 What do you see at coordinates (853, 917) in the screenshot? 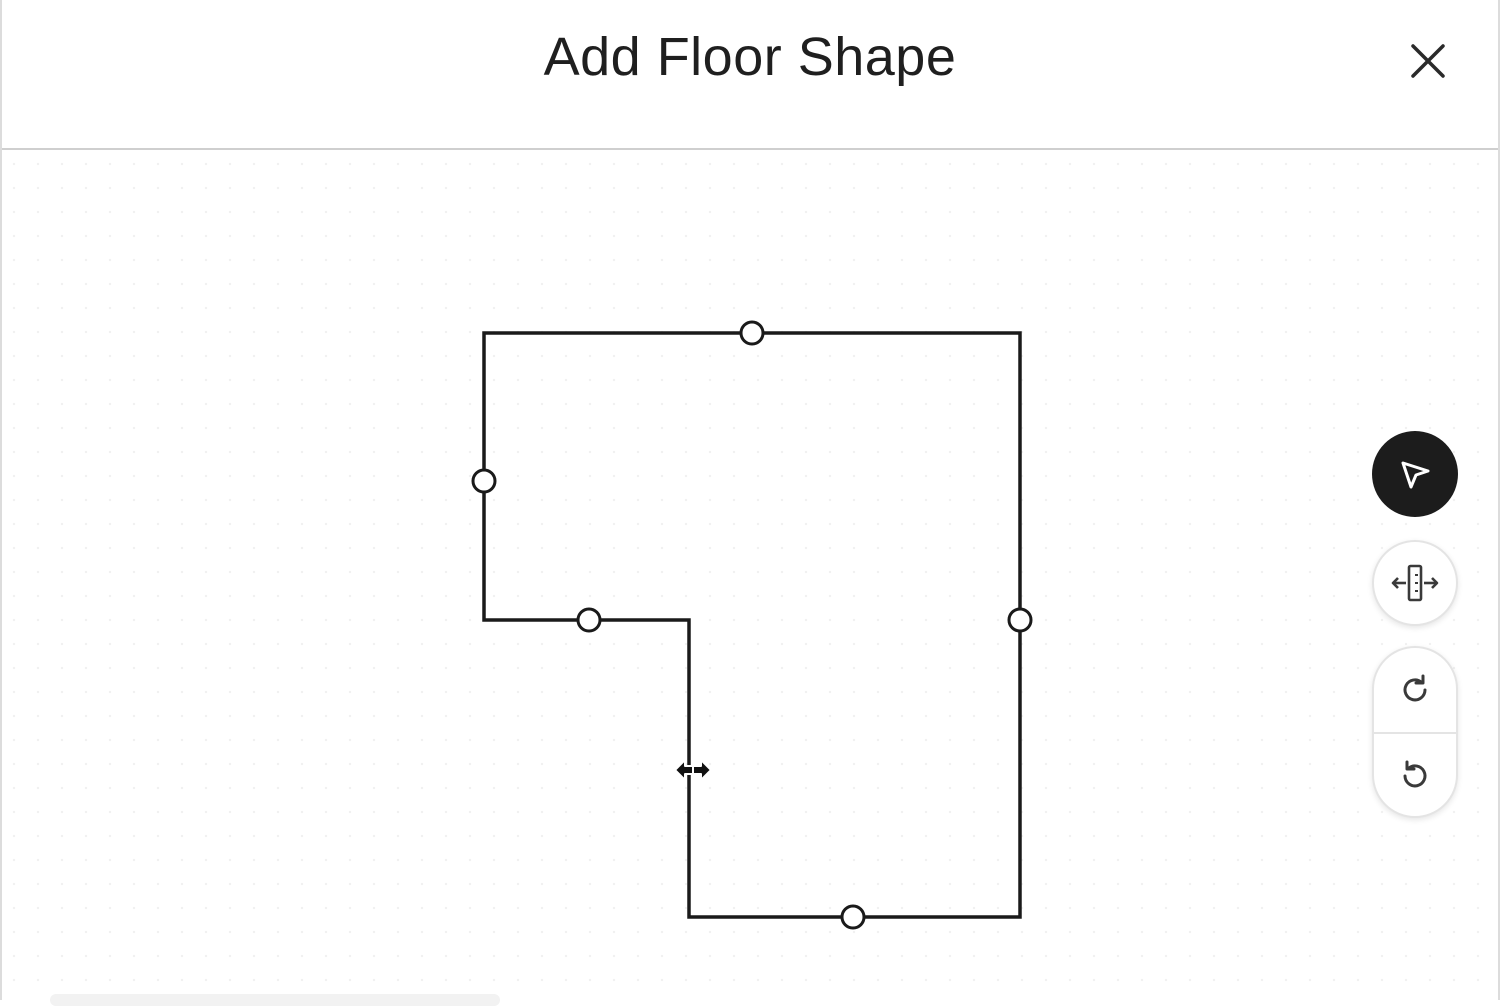
I see `wall-handle-bottom` at bounding box center [853, 917].